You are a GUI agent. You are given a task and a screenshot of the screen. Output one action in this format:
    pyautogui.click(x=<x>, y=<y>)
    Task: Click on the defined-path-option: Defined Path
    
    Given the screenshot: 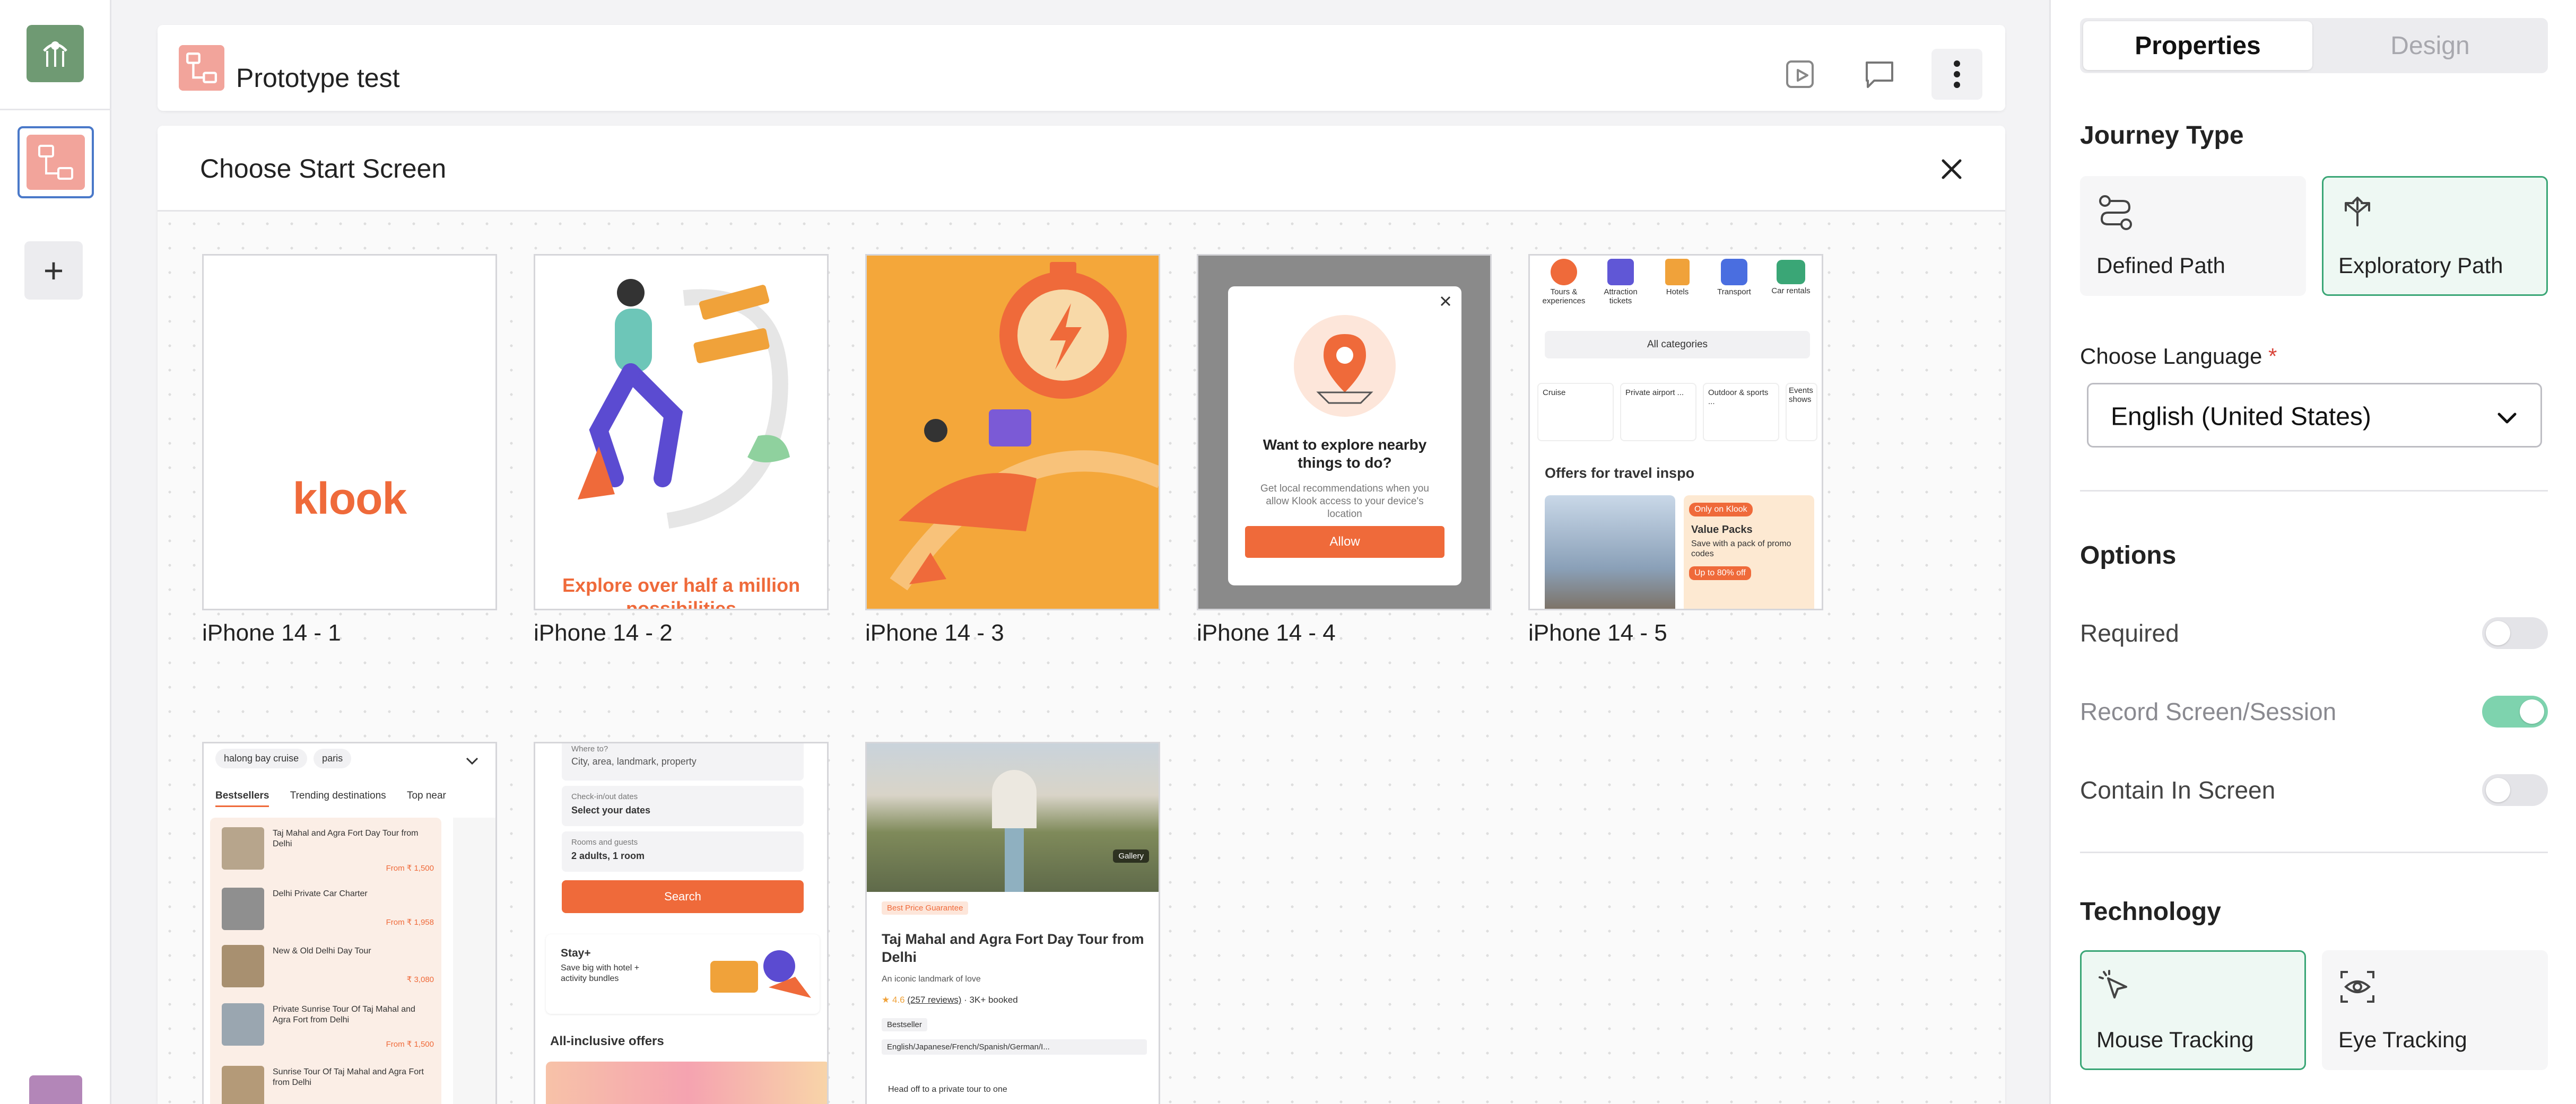 What is the action you would take?
    pyautogui.click(x=2193, y=236)
    